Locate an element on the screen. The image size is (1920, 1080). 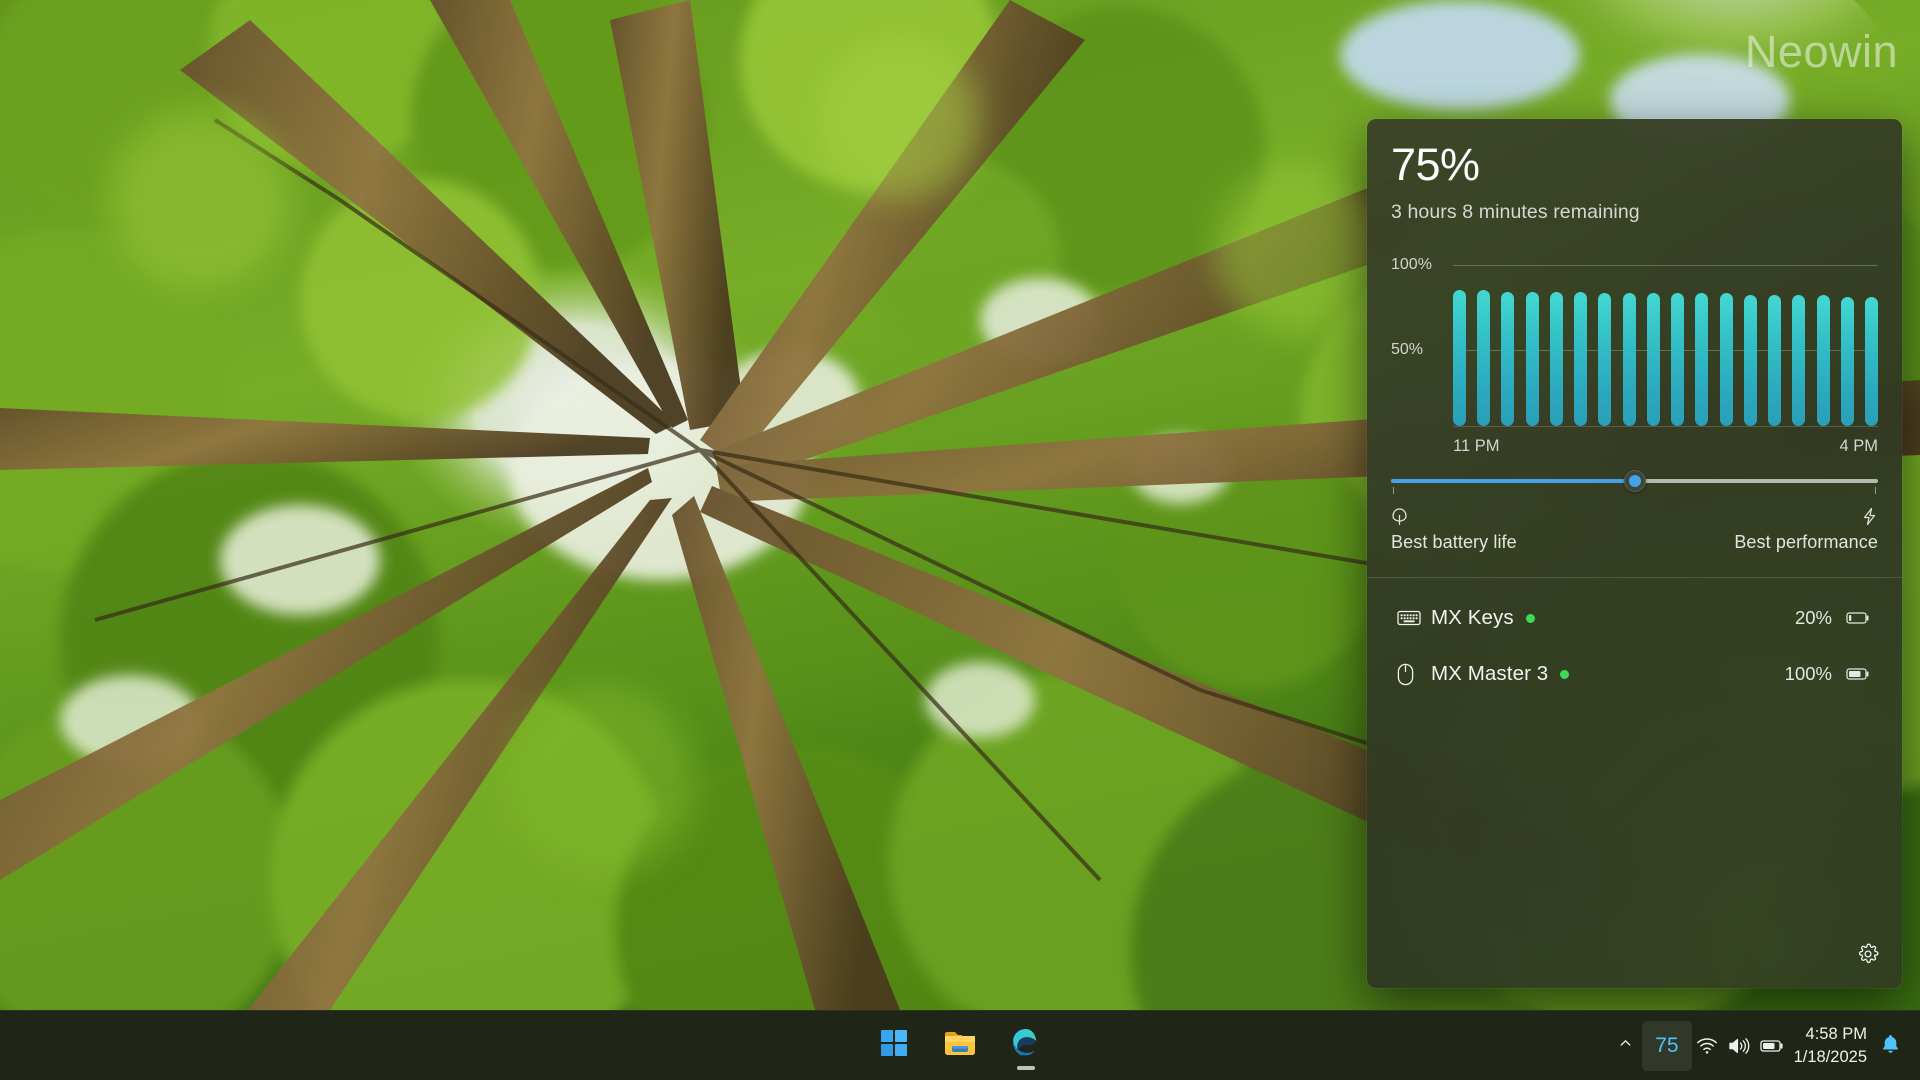
windows-logo-icon is located at coordinates (894, 1045).